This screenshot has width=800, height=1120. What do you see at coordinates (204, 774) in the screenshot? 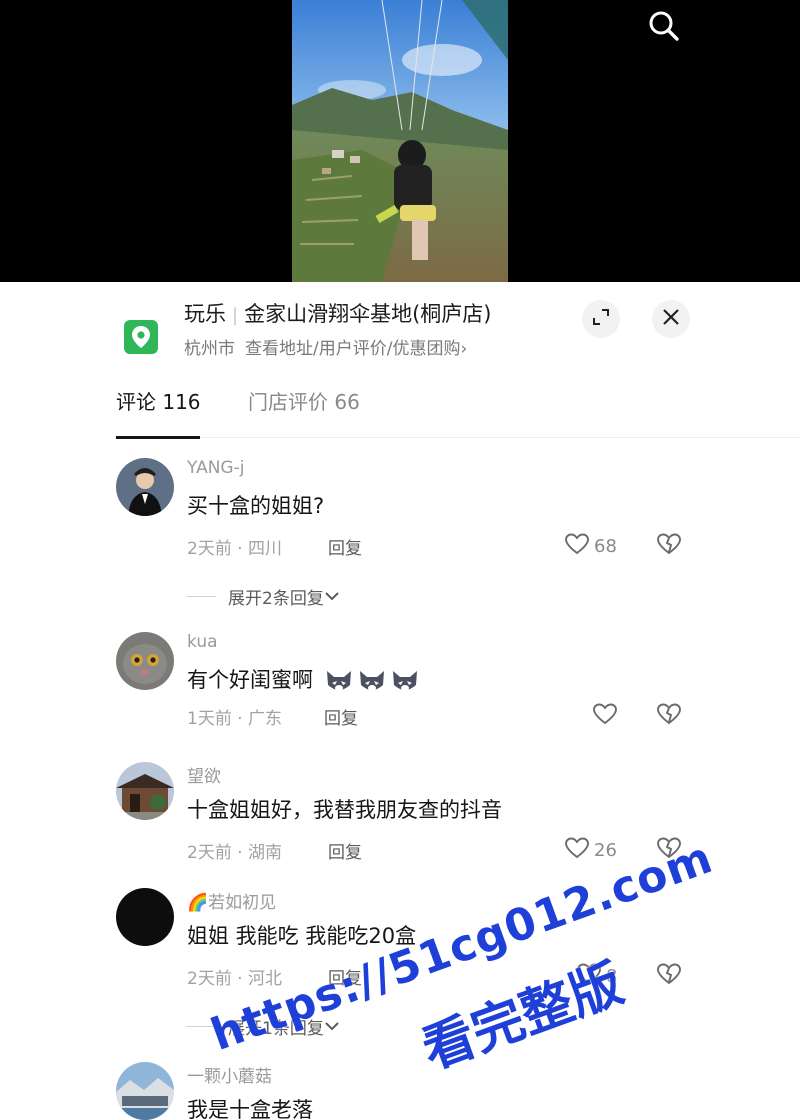
I see `comment-username: 望欲` at bounding box center [204, 774].